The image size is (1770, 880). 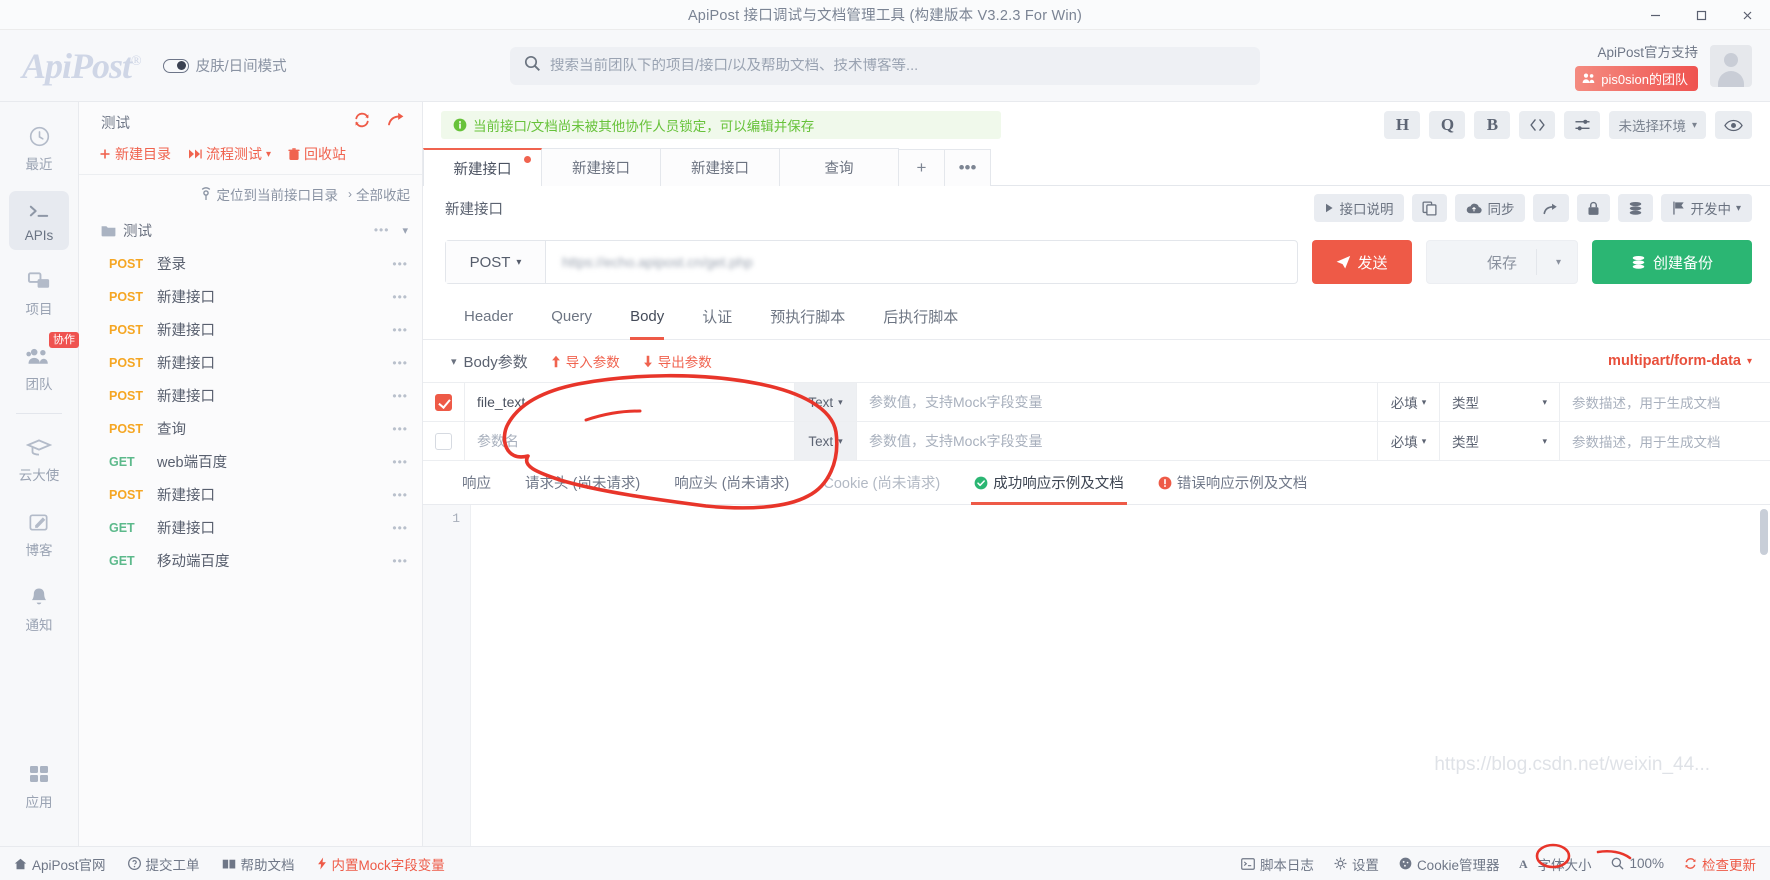 I want to click on check-update-button: 检查更新, so click(x=1720, y=864).